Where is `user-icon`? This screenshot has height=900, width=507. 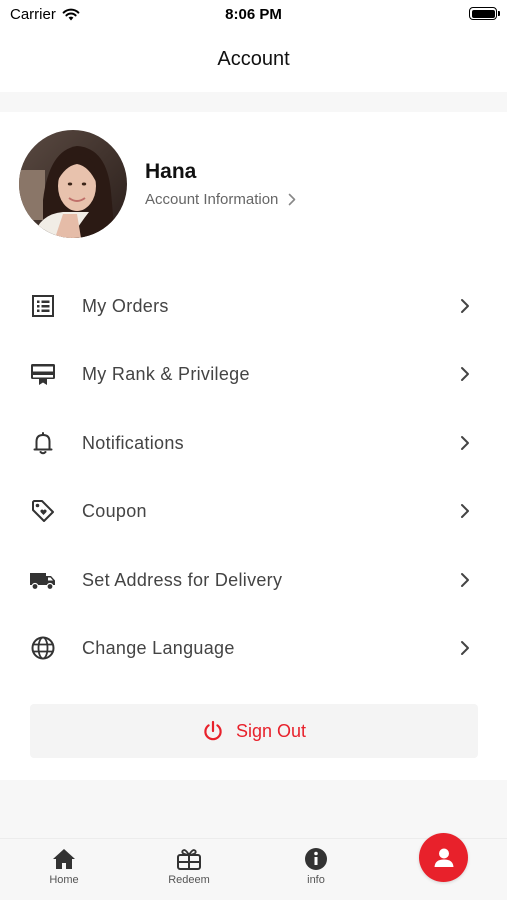 user-icon is located at coordinates (443, 857).